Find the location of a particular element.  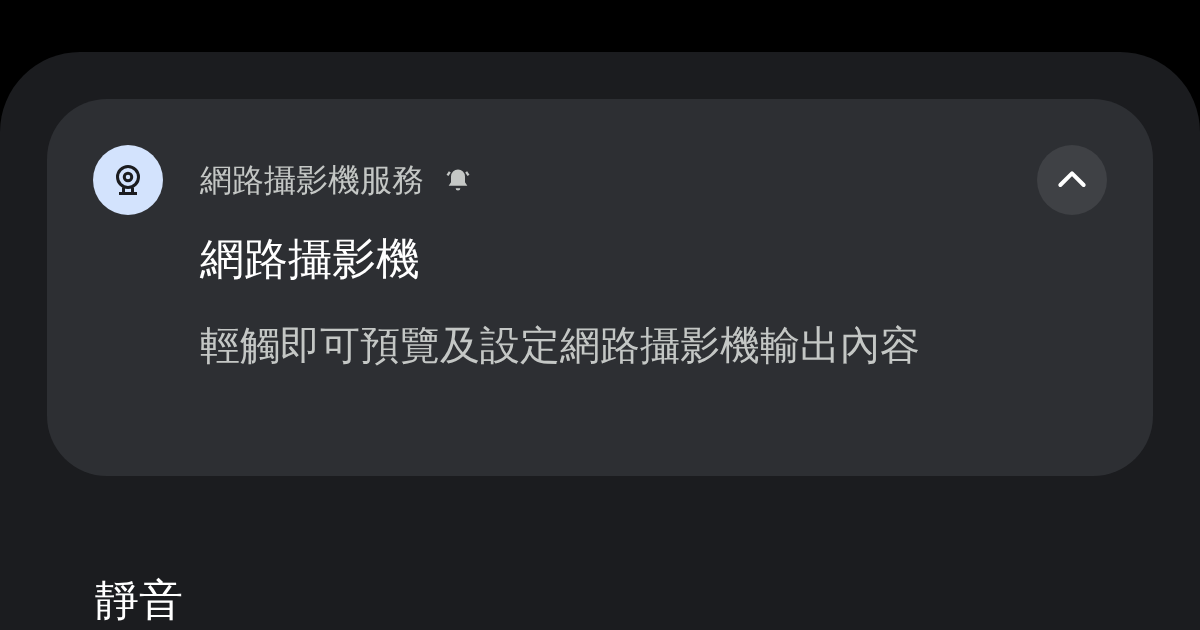

app-name: 網路攝影機服務 is located at coordinates (312, 180).